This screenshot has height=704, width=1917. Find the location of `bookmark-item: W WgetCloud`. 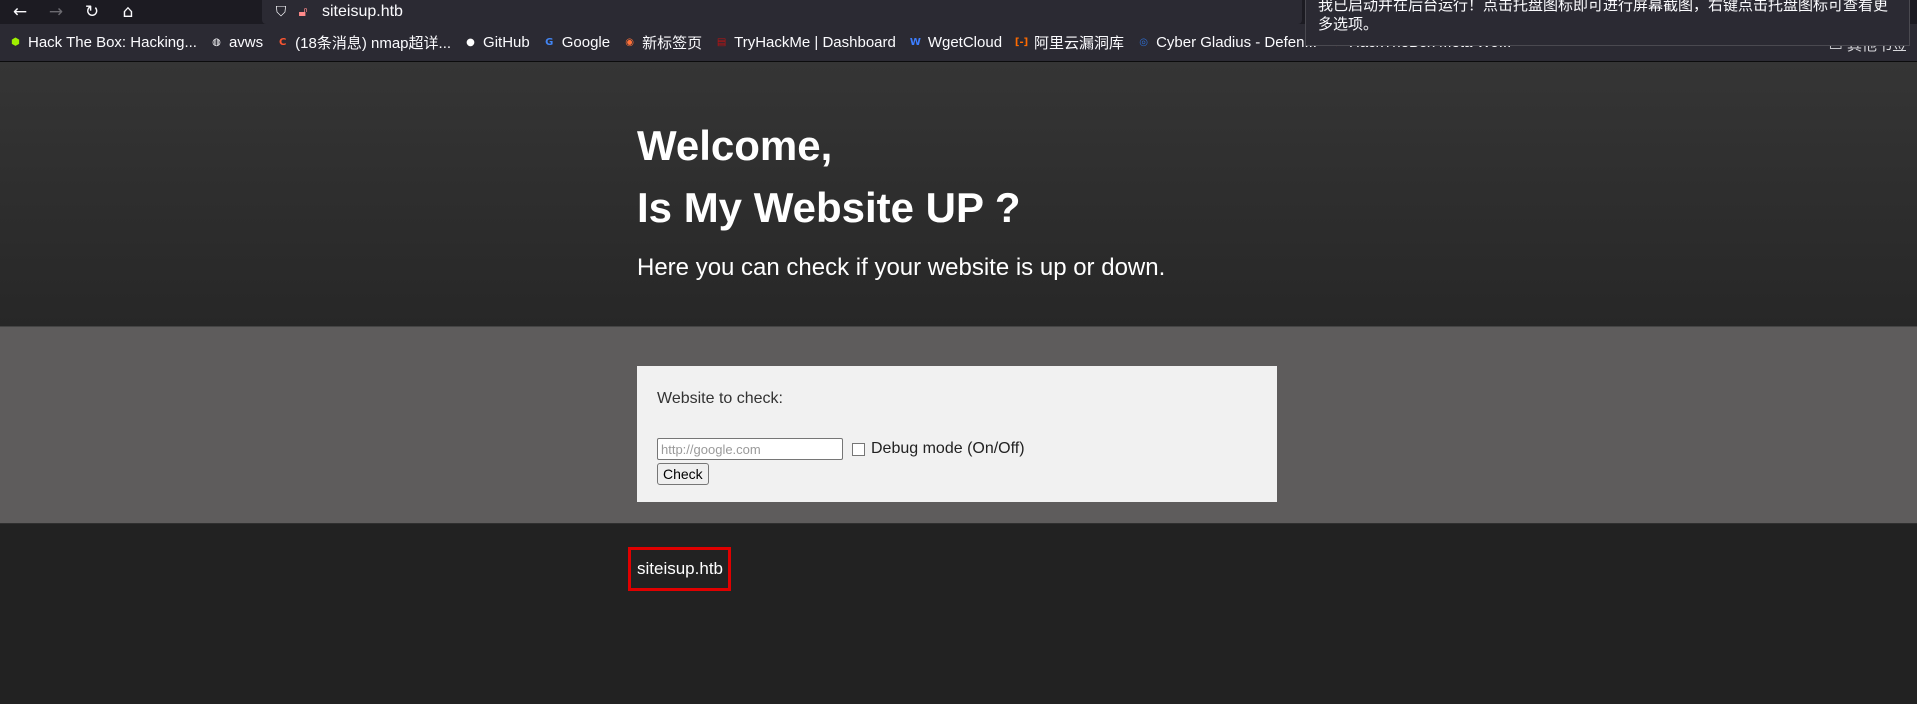

bookmark-item: W WgetCloud is located at coordinates (955, 42).